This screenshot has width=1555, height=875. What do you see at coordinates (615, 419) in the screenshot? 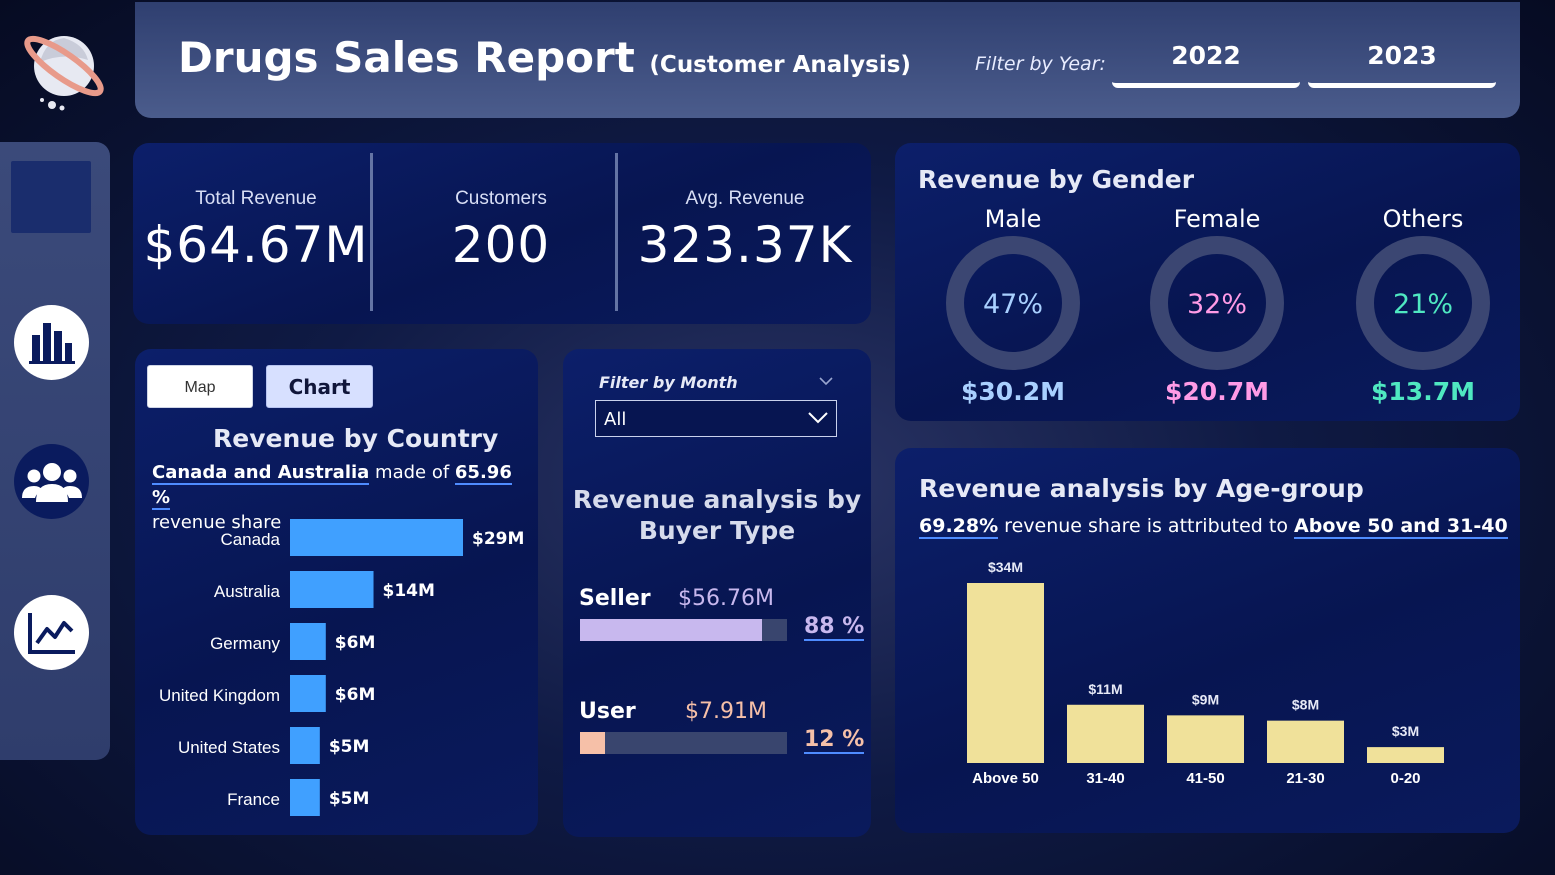
I see `month-select-value: All` at bounding box center [615, 419].